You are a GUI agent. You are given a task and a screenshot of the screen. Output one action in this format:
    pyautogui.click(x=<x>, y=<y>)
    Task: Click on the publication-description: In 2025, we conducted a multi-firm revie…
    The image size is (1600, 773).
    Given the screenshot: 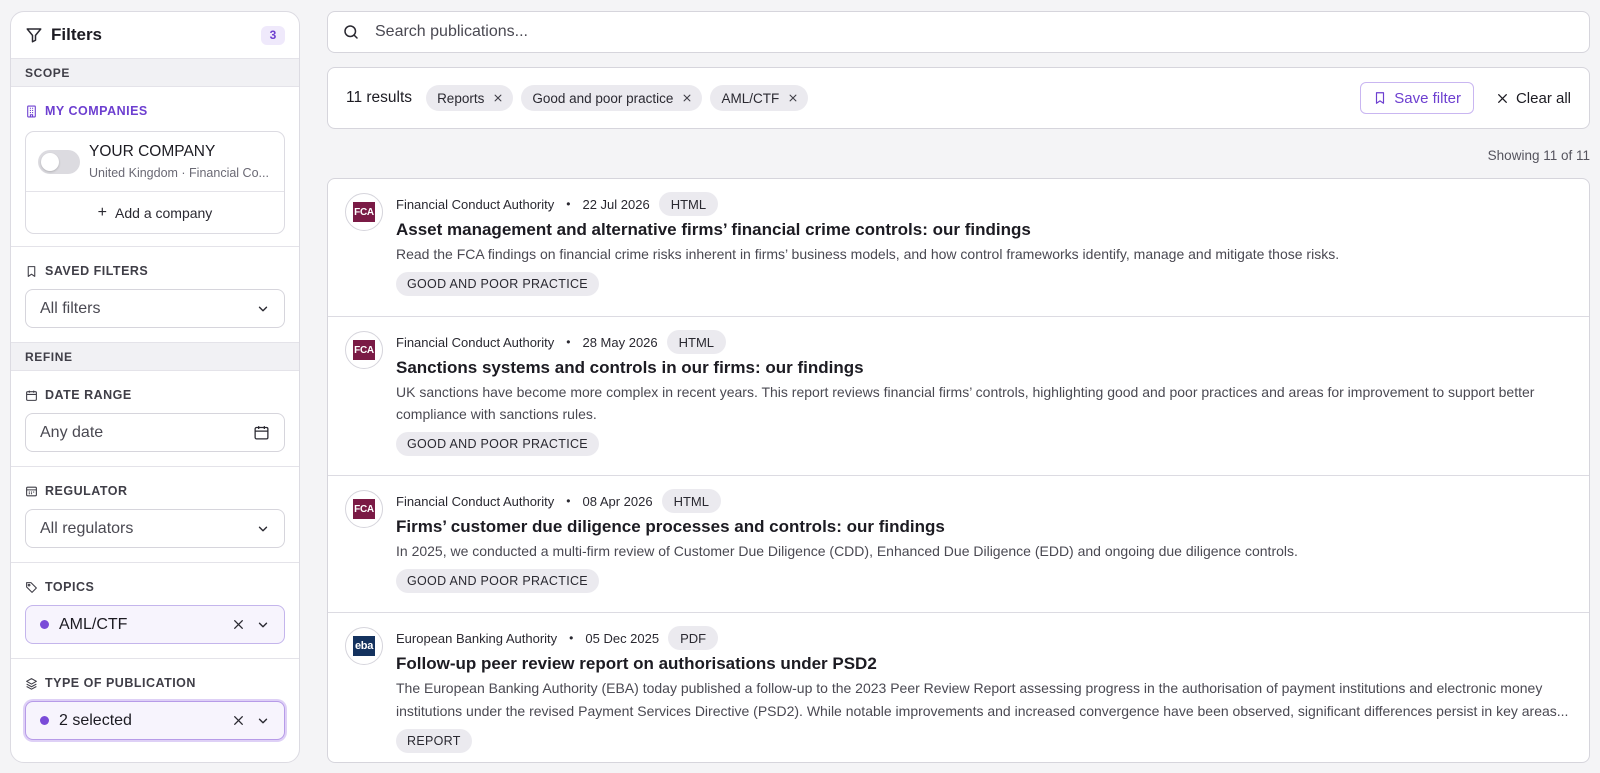 What is the action you would take?
    pyautogui.click(x=847, y=551)
    